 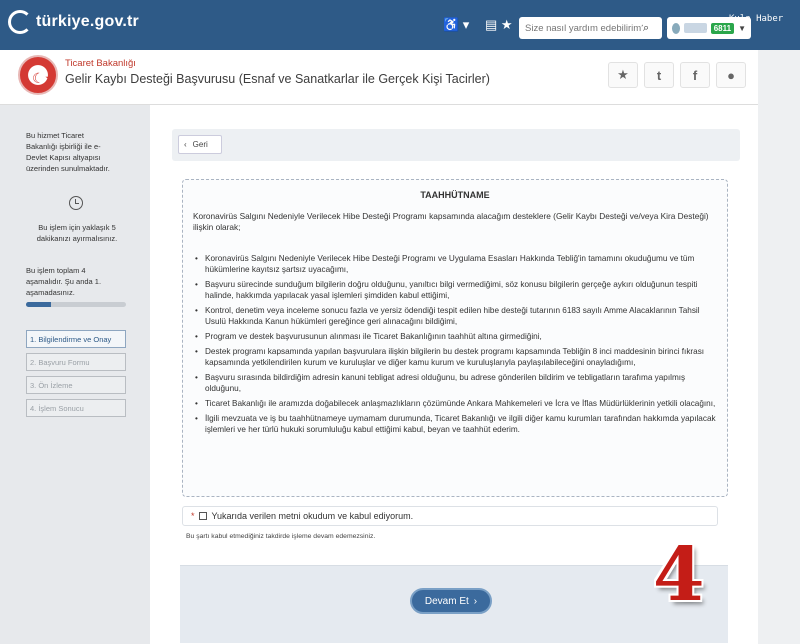 I want to click on provider-note-line: Bu hizmet Ticaret, so click(x=55, y=135).